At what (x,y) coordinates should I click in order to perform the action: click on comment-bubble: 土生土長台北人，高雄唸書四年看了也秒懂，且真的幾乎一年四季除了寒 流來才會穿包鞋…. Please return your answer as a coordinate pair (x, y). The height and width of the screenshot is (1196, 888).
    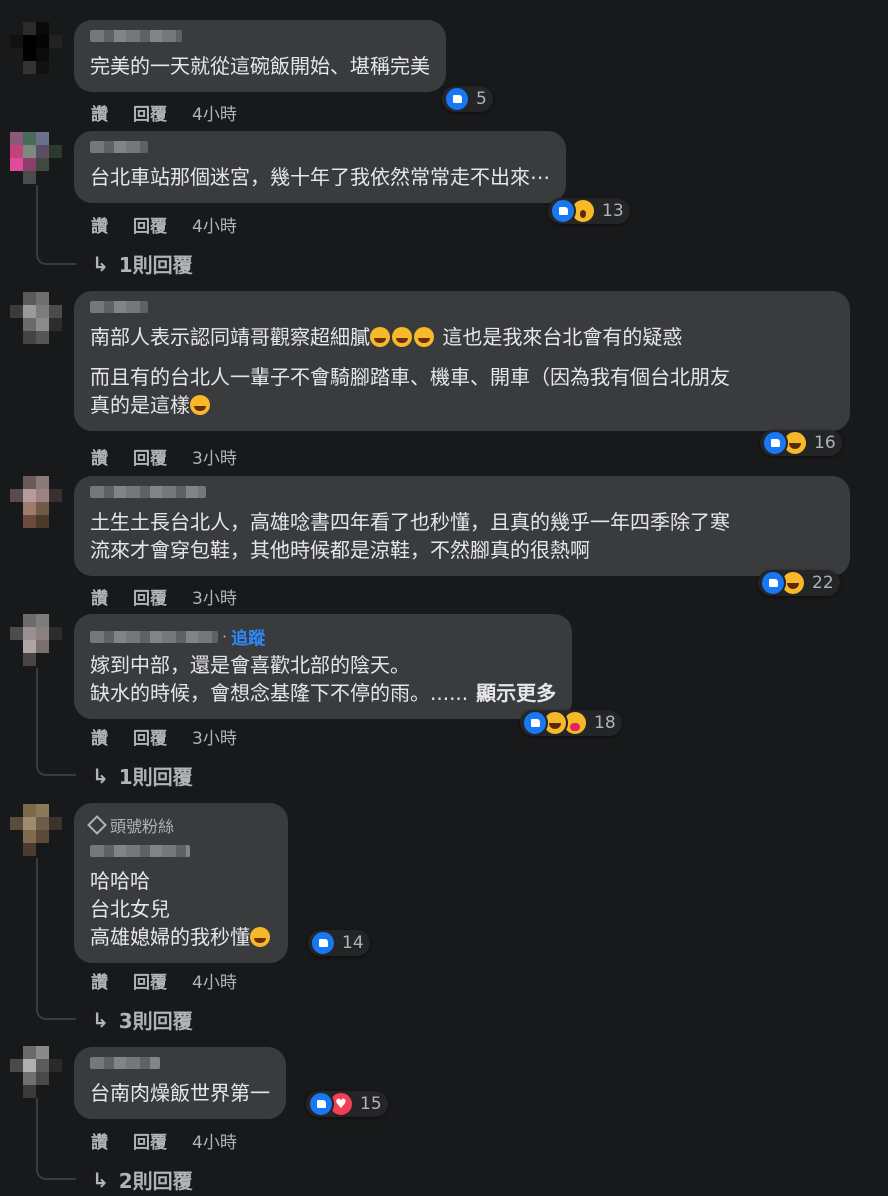
    Looking at the image, I should click on (462, 526).